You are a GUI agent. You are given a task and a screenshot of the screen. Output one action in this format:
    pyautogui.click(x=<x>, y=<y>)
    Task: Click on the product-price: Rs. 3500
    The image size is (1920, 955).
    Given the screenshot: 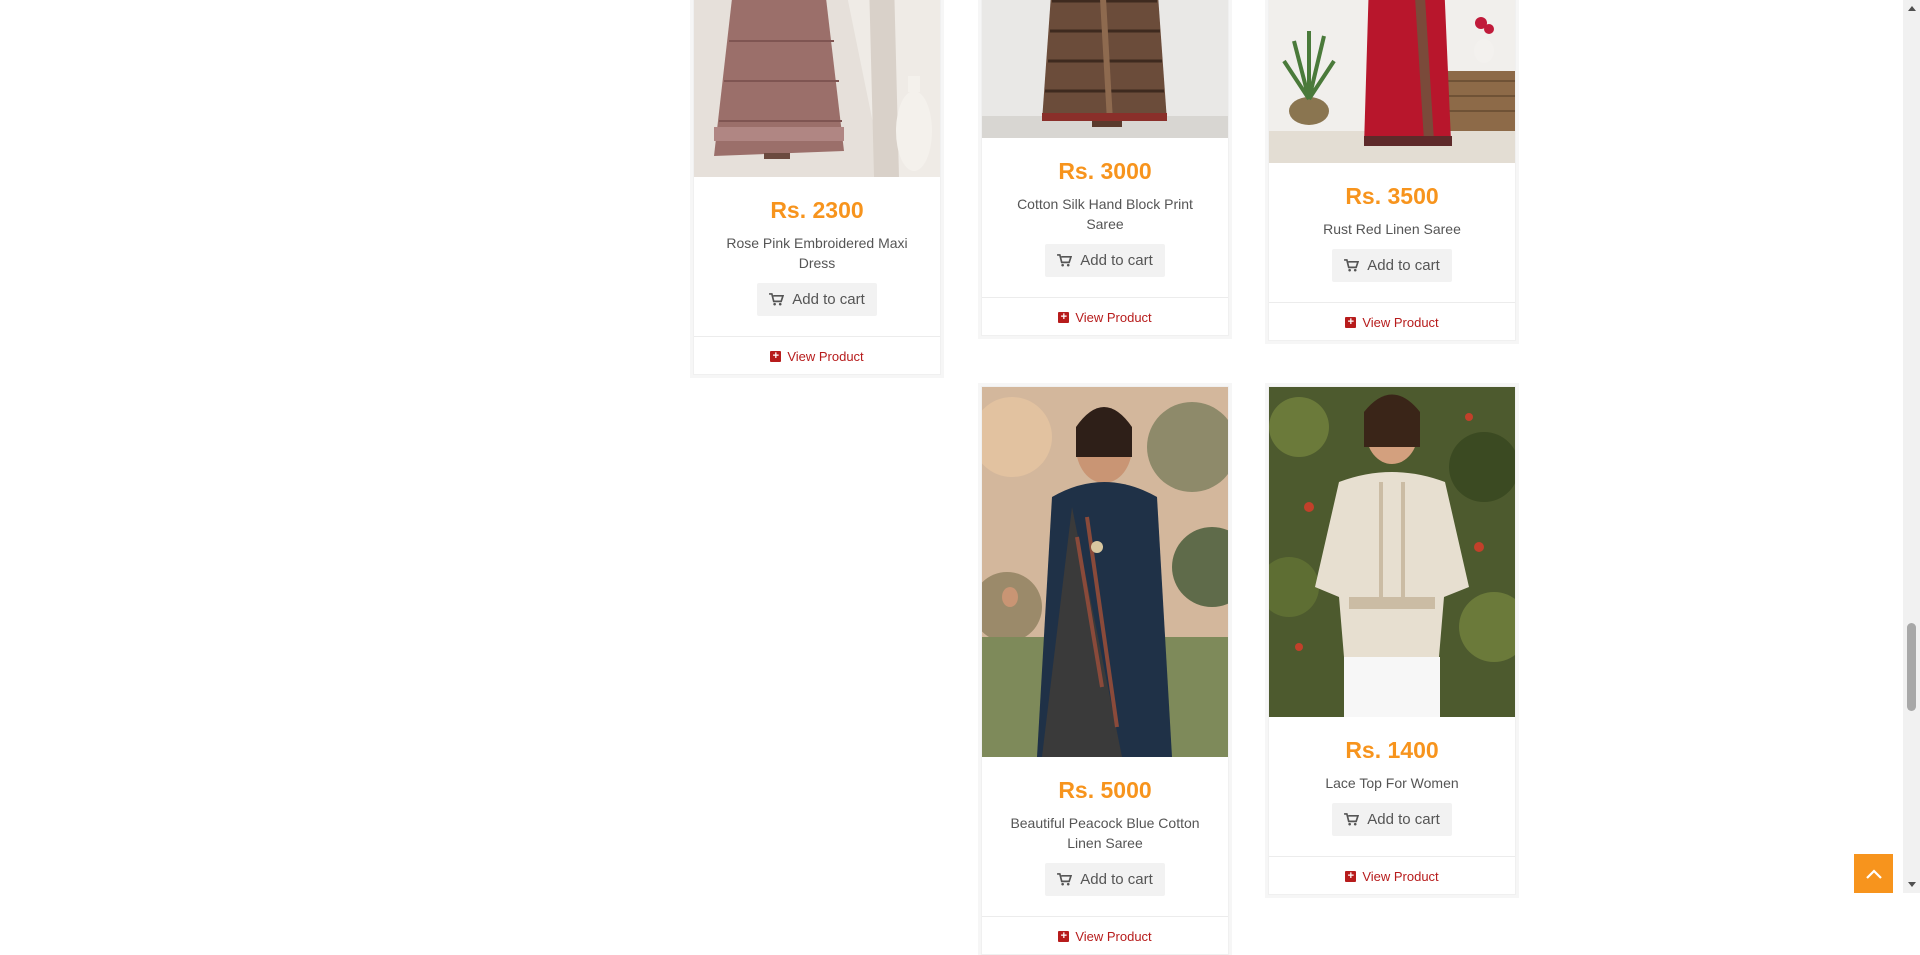 What is the action you would take?
    pyautogui.click(x=1392, y=196)
    